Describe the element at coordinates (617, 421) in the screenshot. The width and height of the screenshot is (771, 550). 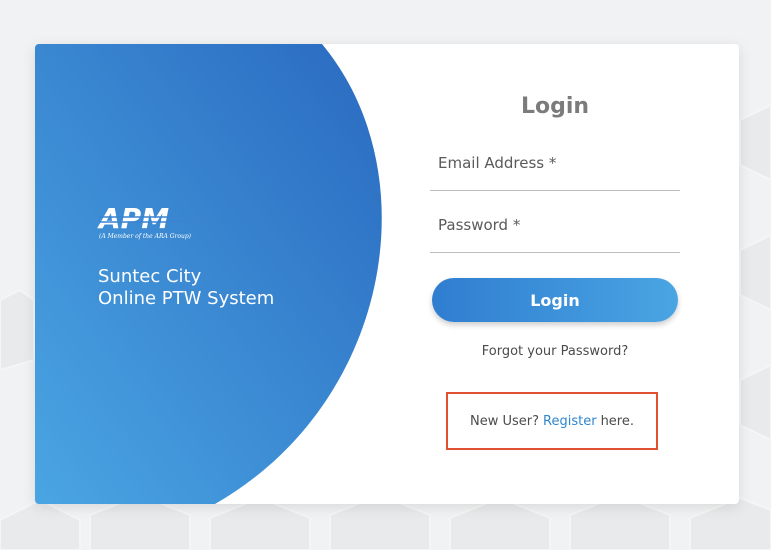
I see `register-suffix: here.` at that location.